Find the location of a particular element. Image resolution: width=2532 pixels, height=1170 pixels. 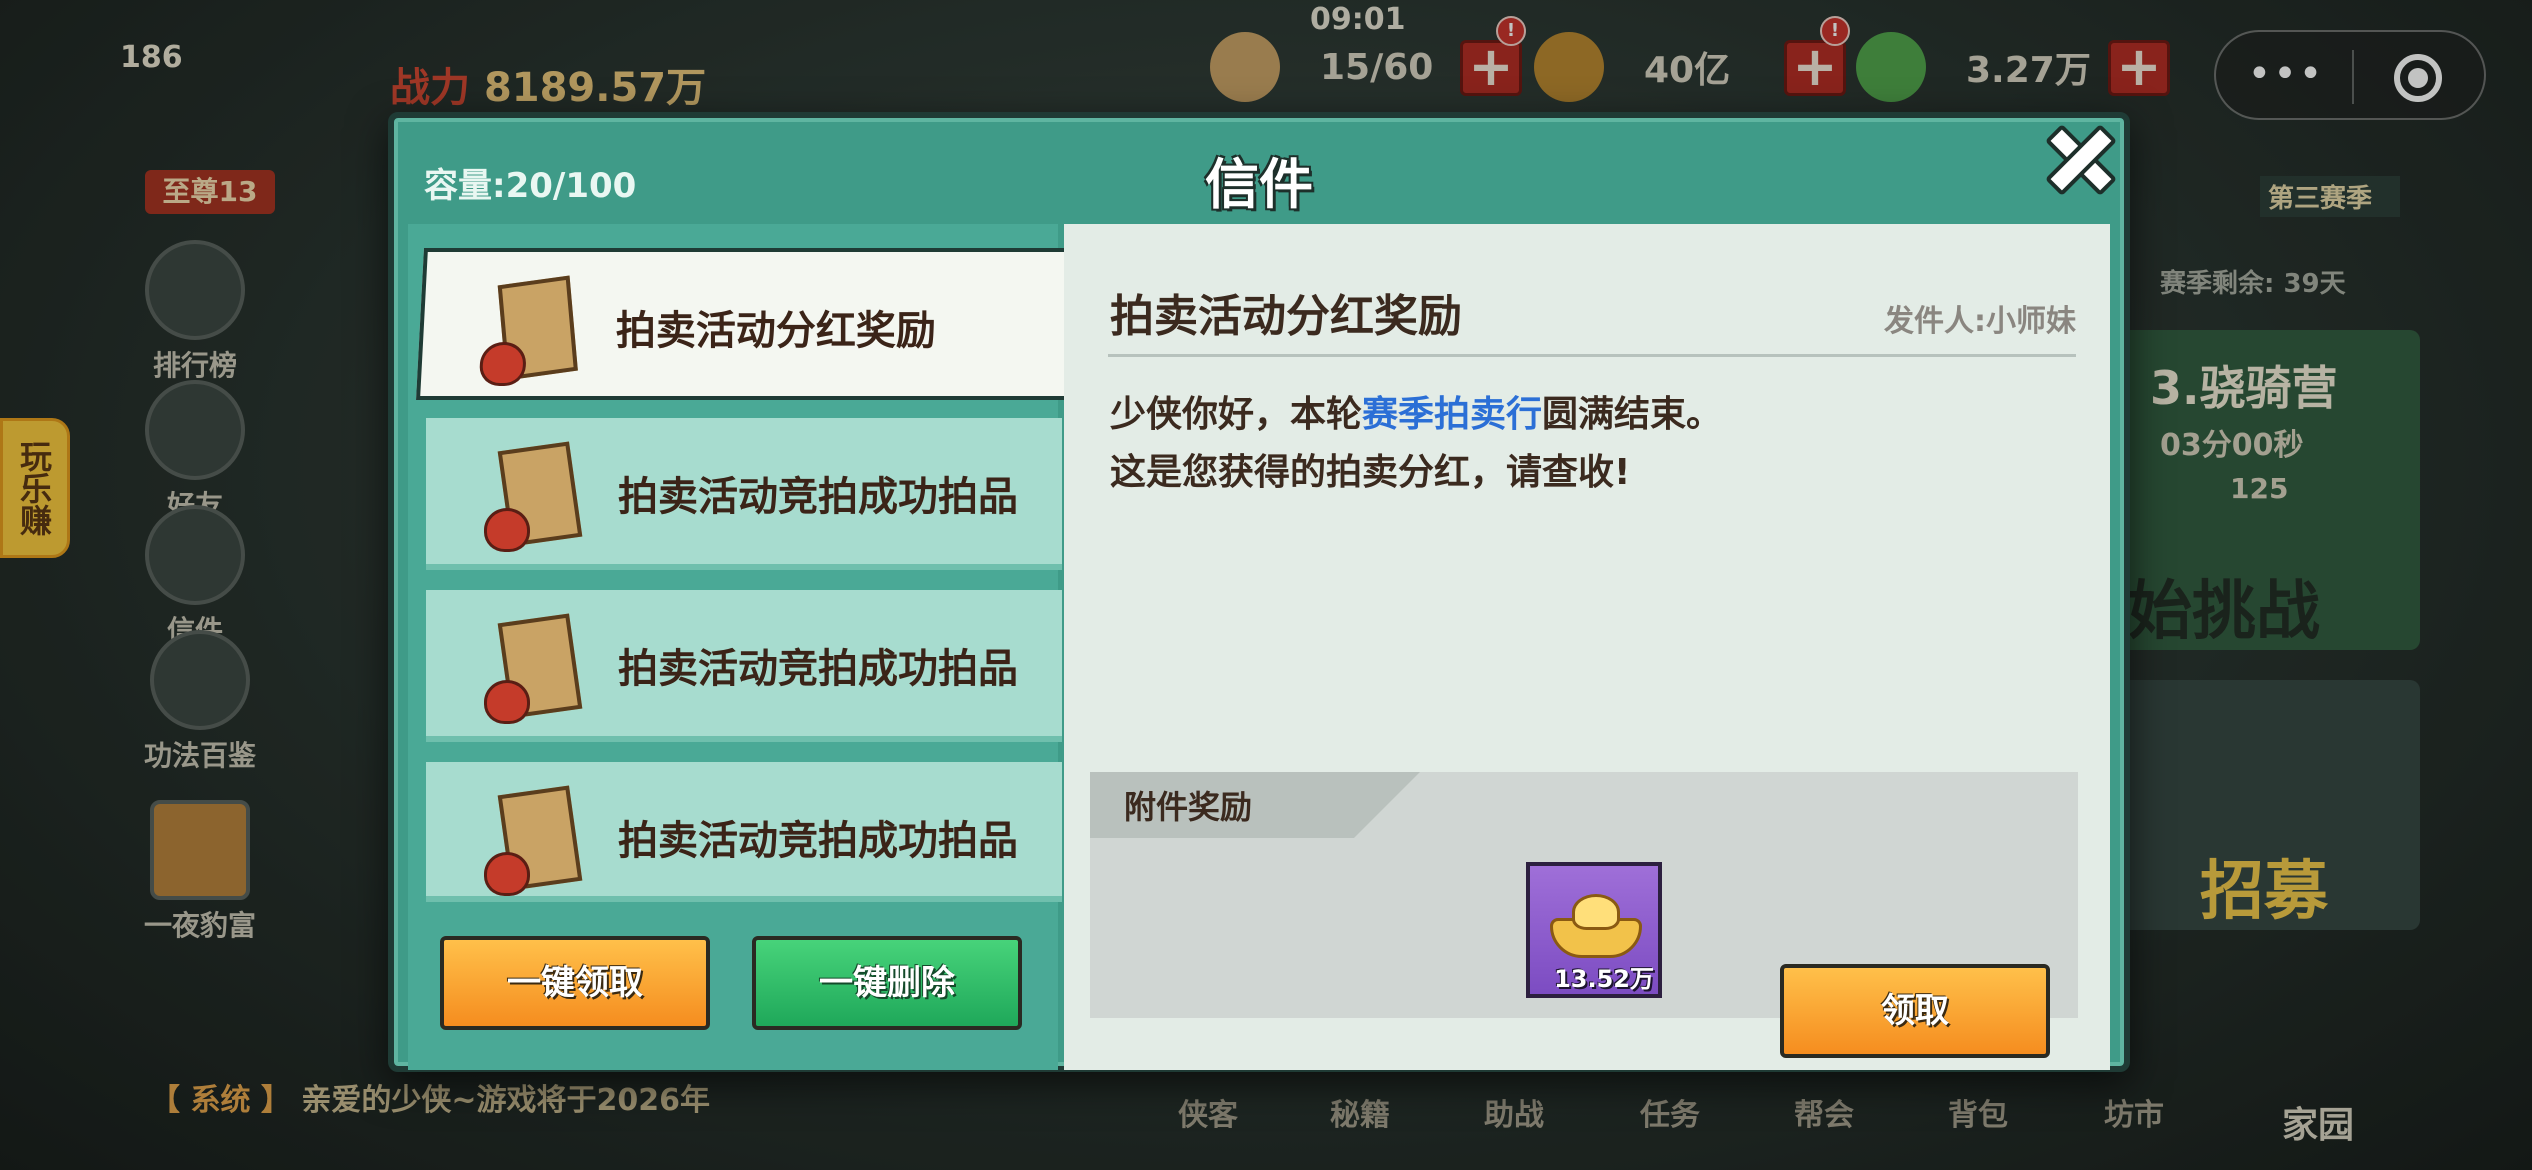

reward-item: 13.52万 is located at coordinates (1594, 930).